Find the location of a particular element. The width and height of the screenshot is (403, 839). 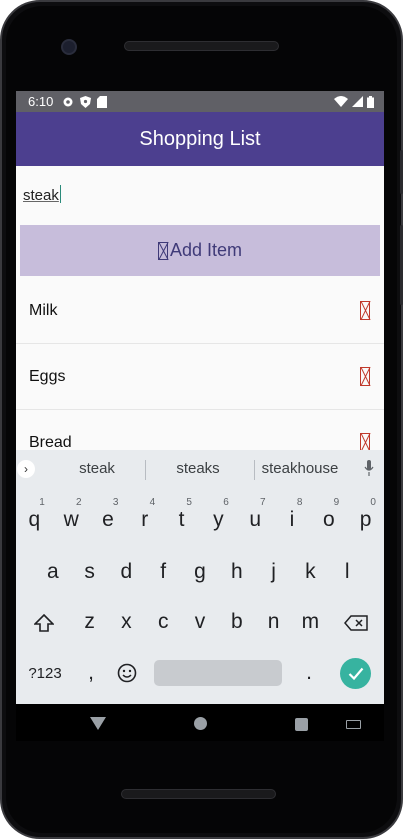

key-o: o9 is located at coordinates (328, 518).